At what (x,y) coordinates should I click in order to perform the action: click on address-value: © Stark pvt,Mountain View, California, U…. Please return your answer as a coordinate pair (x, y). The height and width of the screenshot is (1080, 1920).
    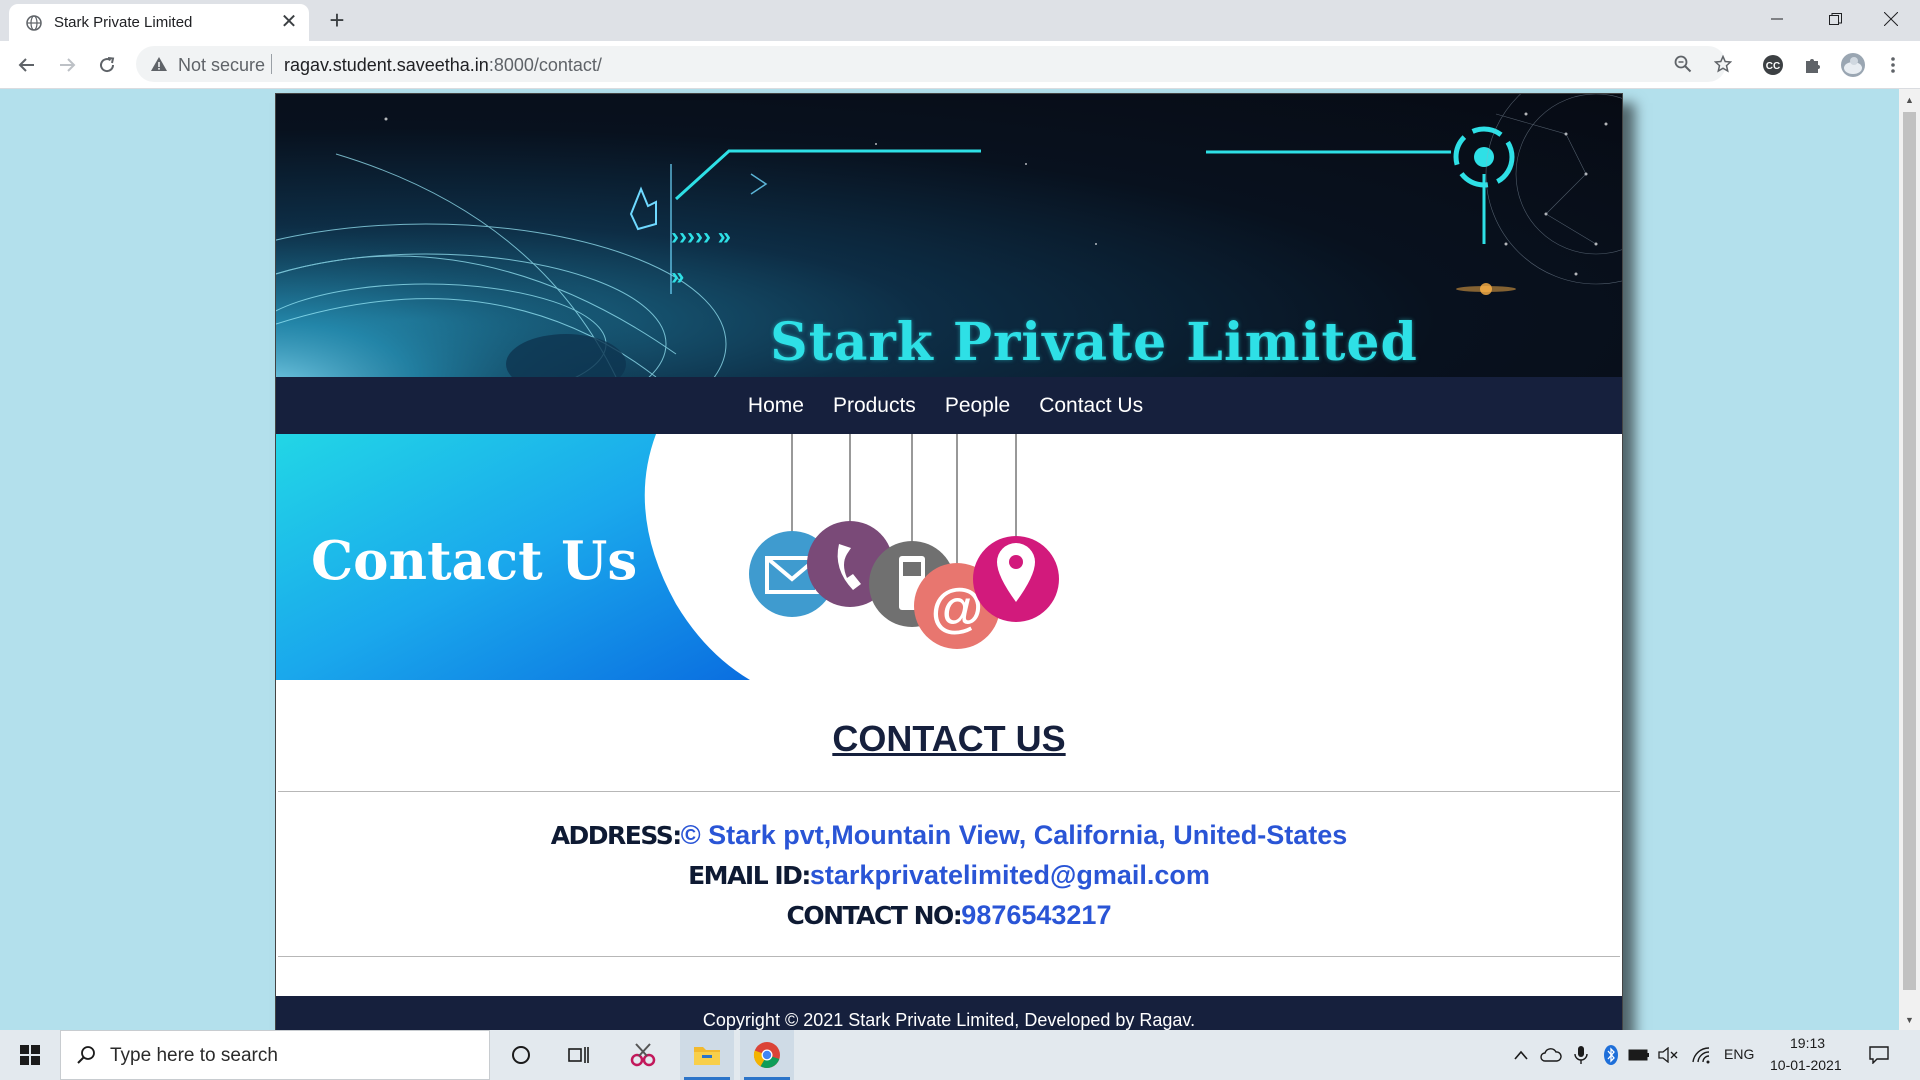
    Looking at the image, I should click on (1014, 835).